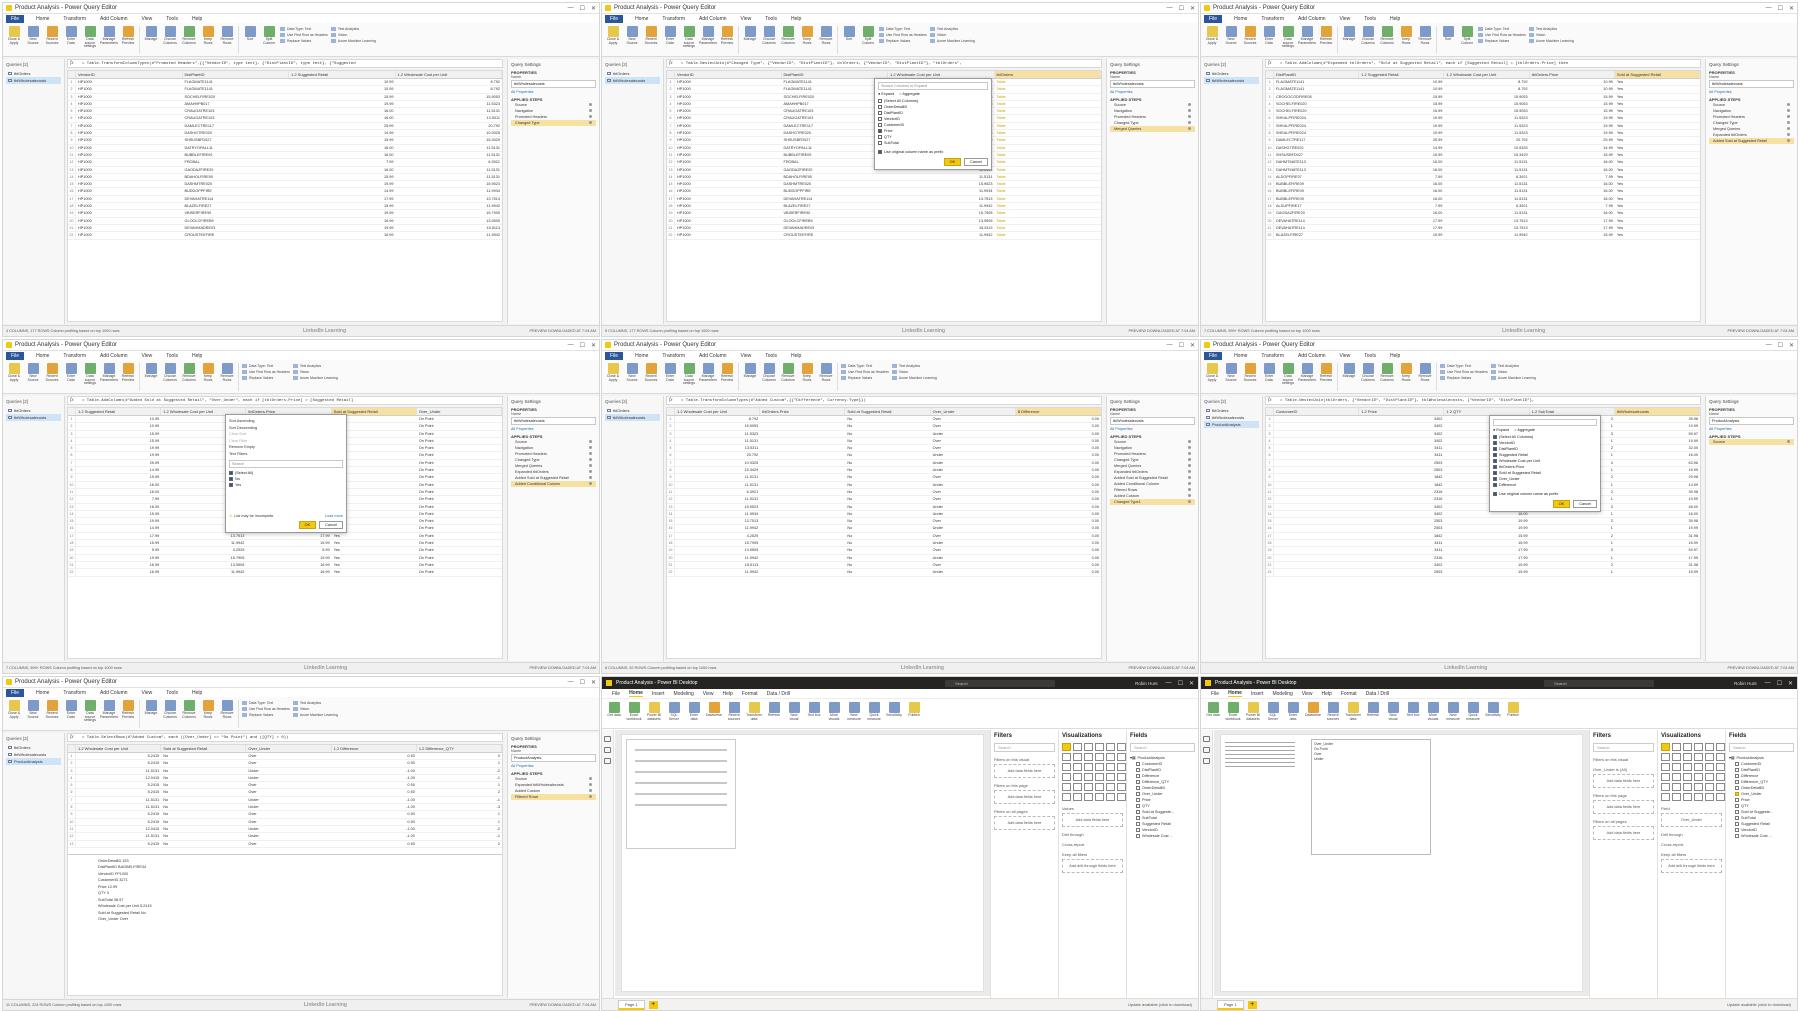  Describe the element at coordinates (1206, 739) in the screenshot. I see `report-view-icon` at that location.